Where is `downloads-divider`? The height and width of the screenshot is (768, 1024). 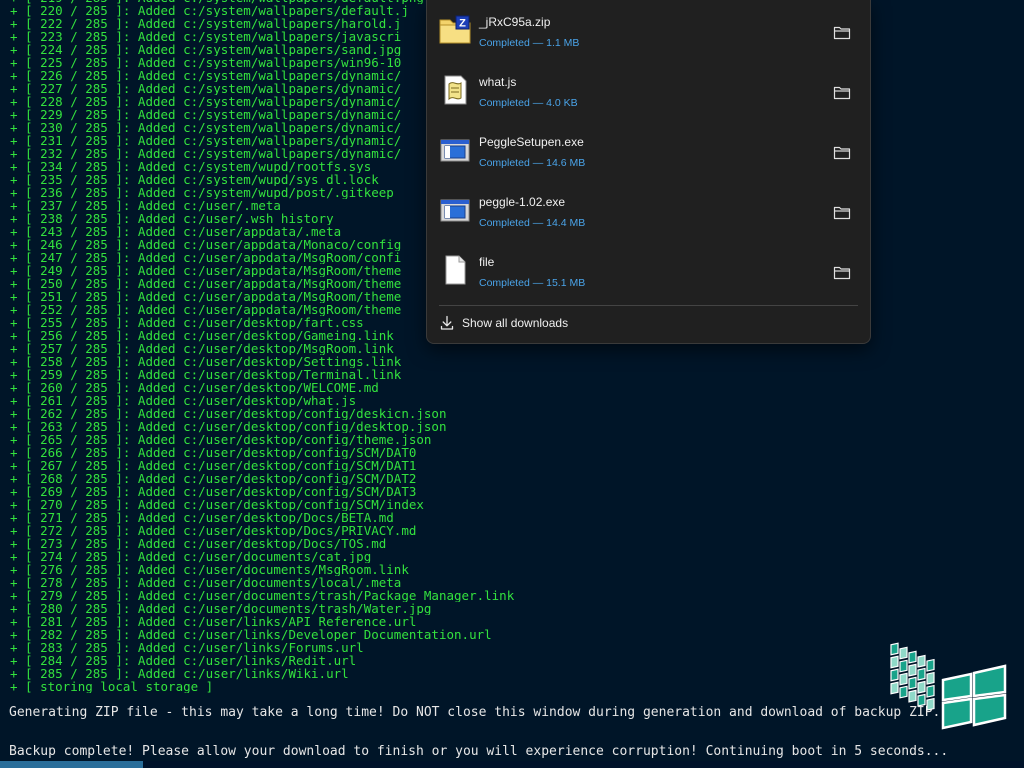 downloads-divider is located at coordinates (648, 305).